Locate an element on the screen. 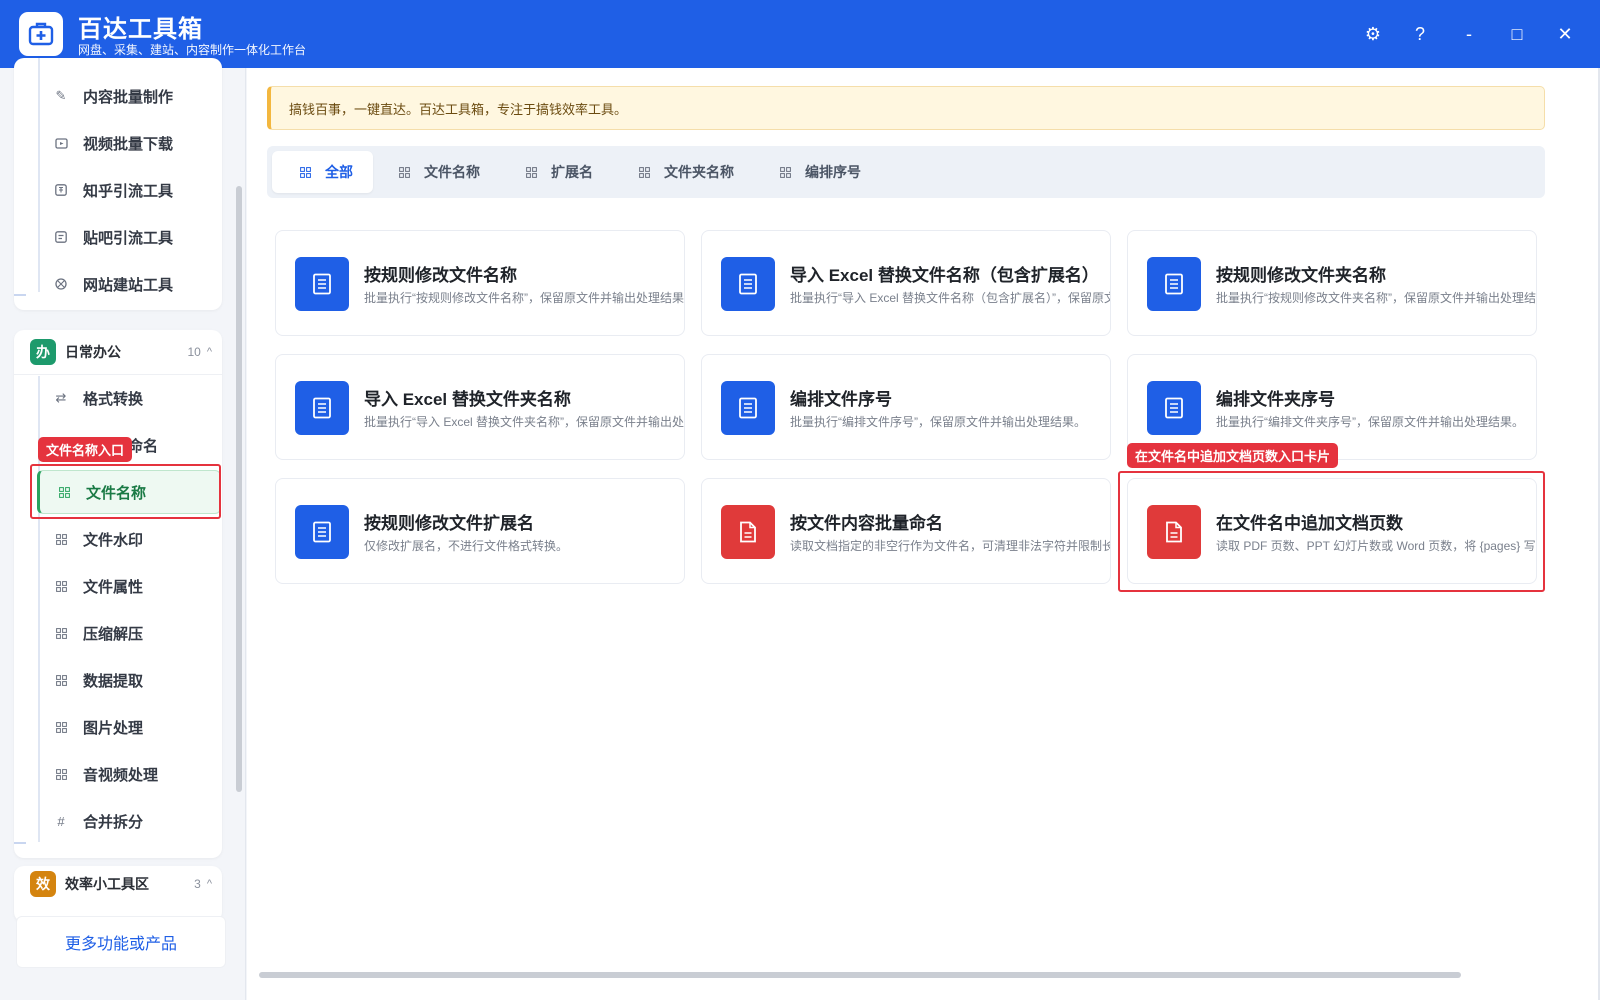  card-description: 批量执行“编排文件序号”，保留原文件并输出处理结果。 is located at coordinates (938, 422).